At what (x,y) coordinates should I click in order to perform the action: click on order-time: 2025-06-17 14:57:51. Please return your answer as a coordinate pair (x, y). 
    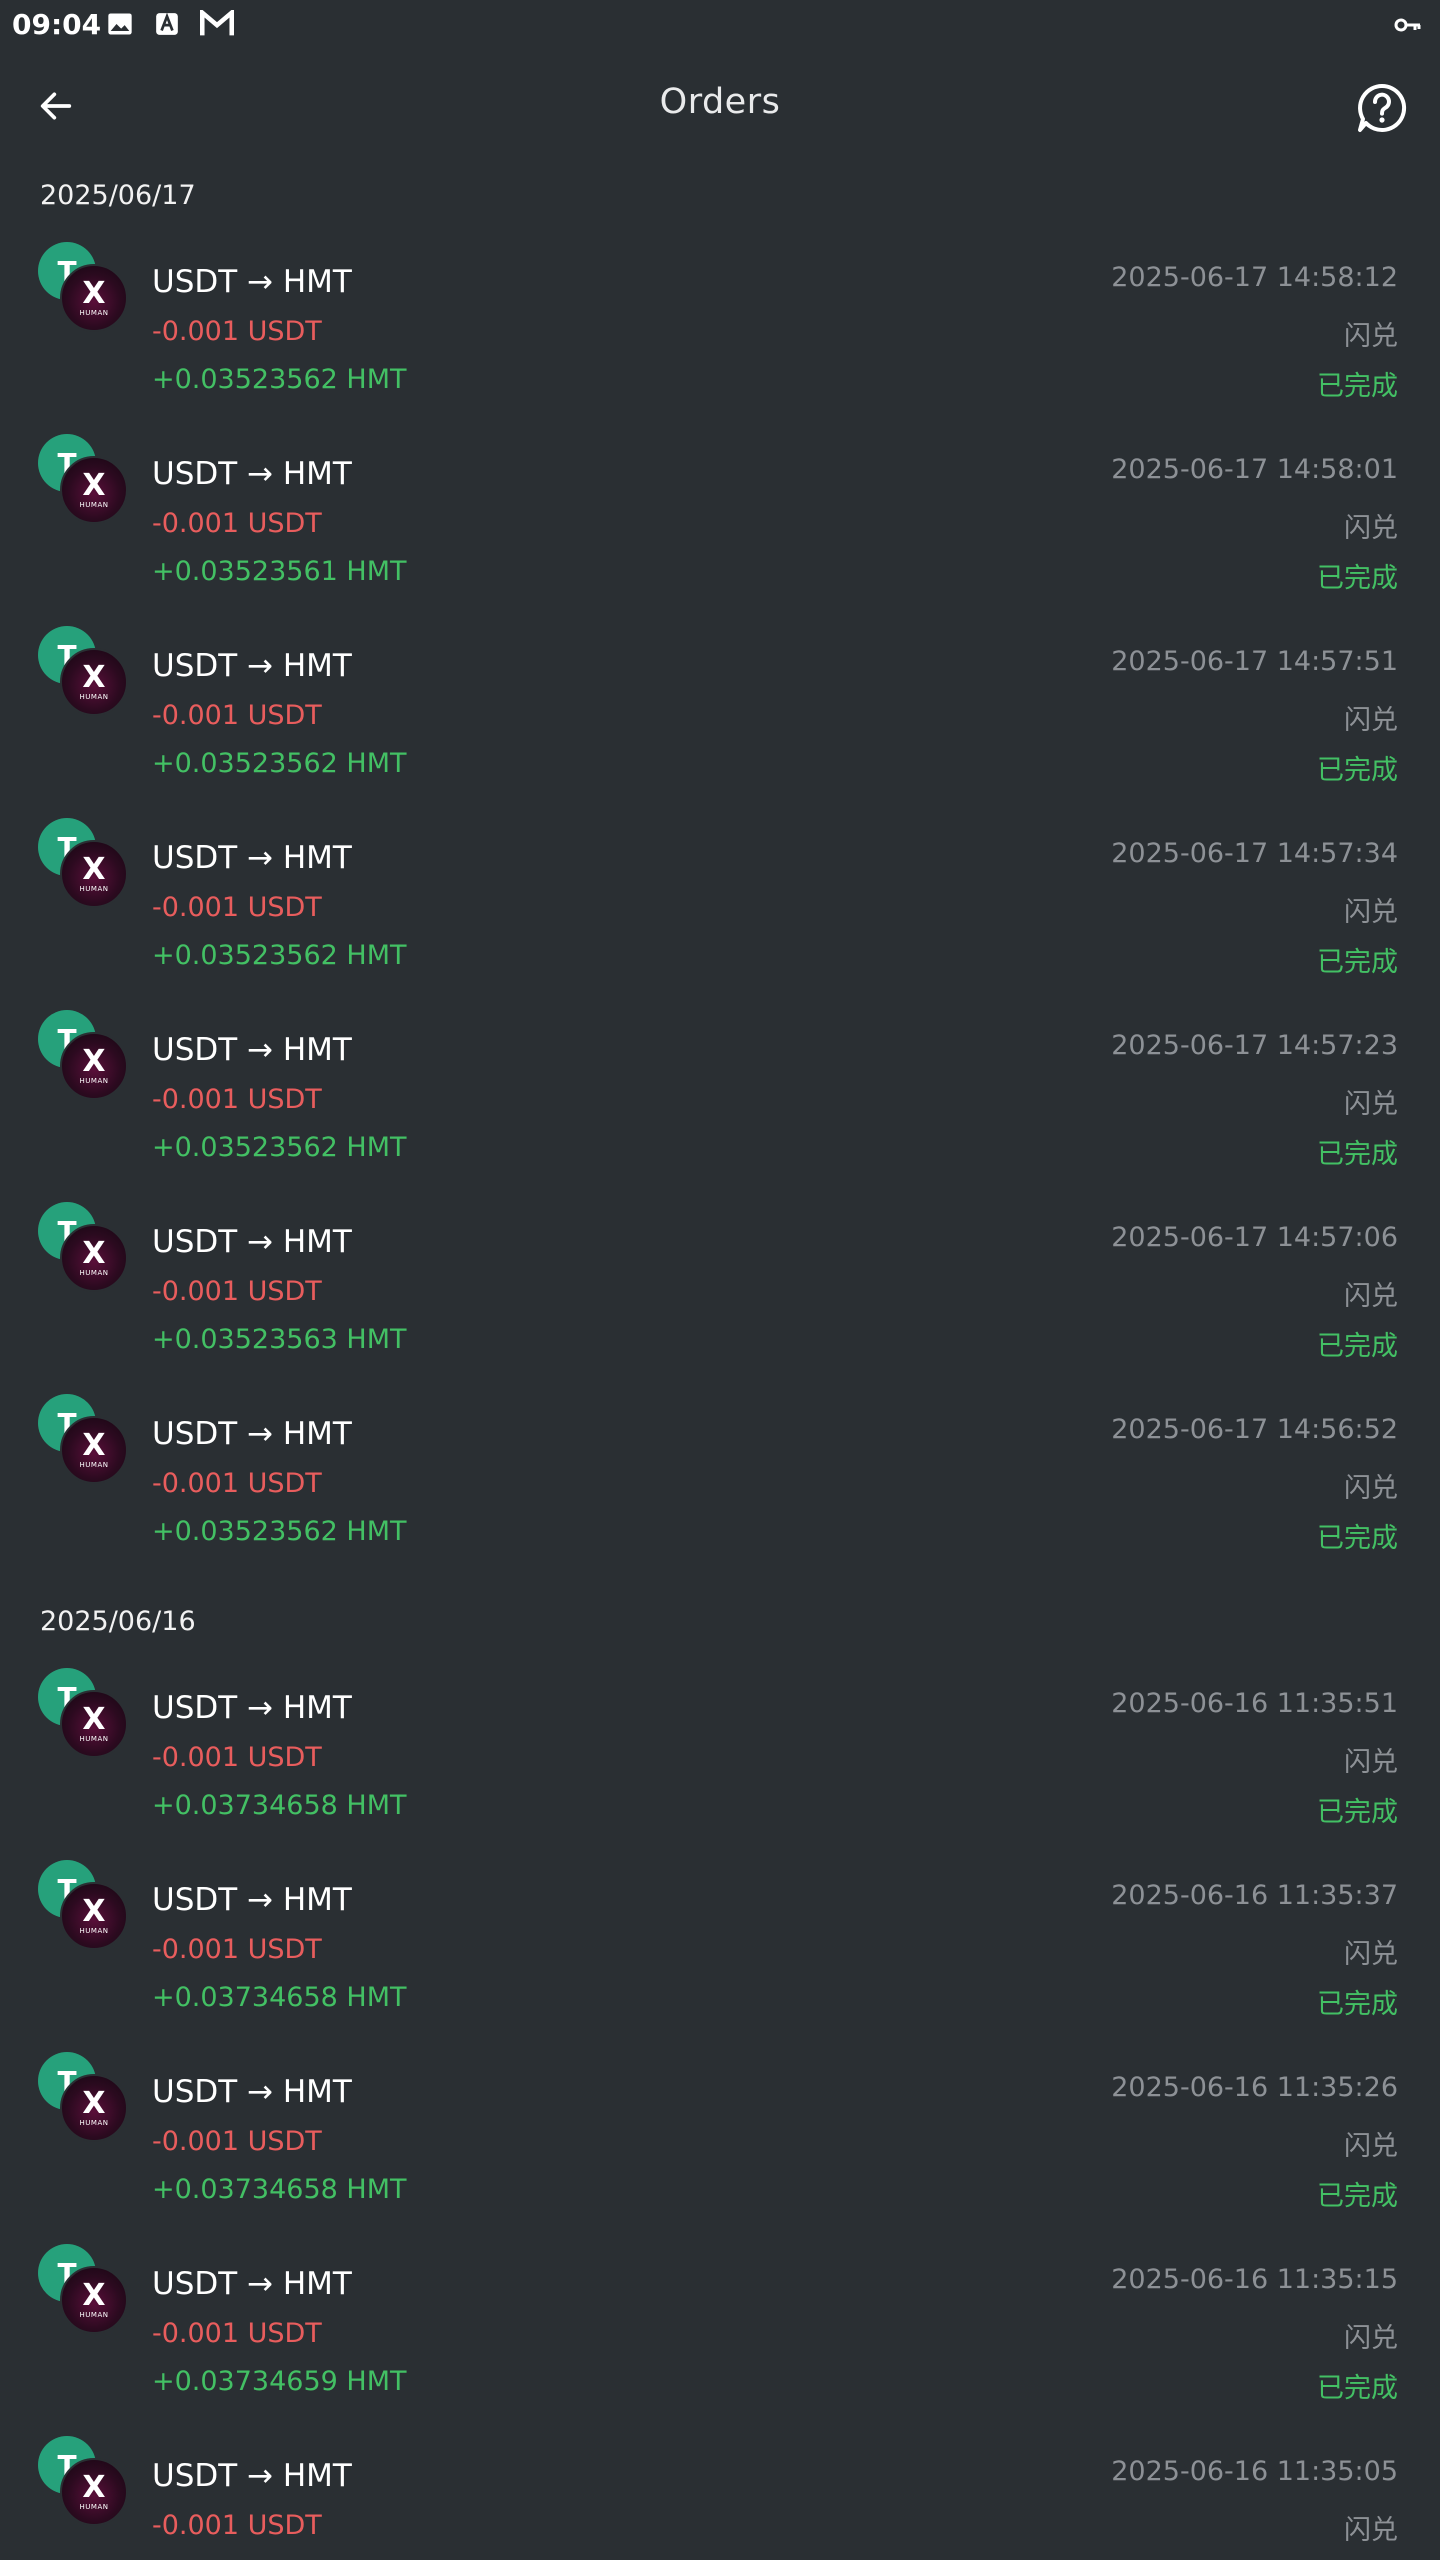
    Looking at the image, I should click on (1254, 661).